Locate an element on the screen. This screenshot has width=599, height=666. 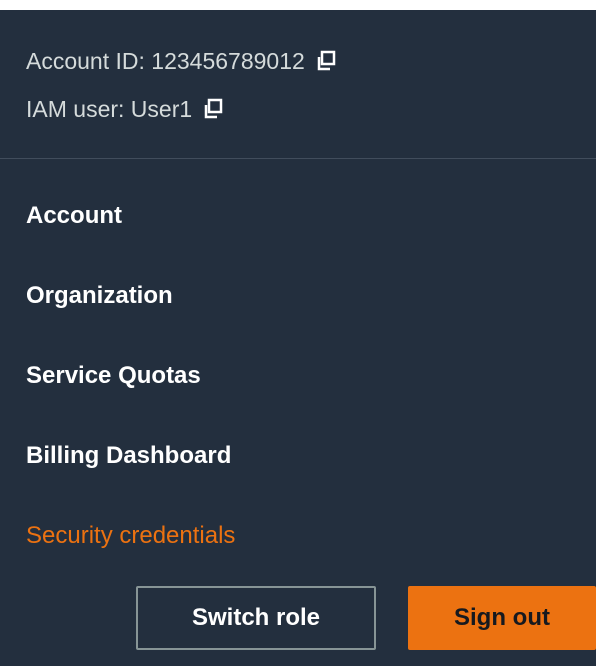
iam-user-label: IAM user: User1 is located at coordinates (109, 108).